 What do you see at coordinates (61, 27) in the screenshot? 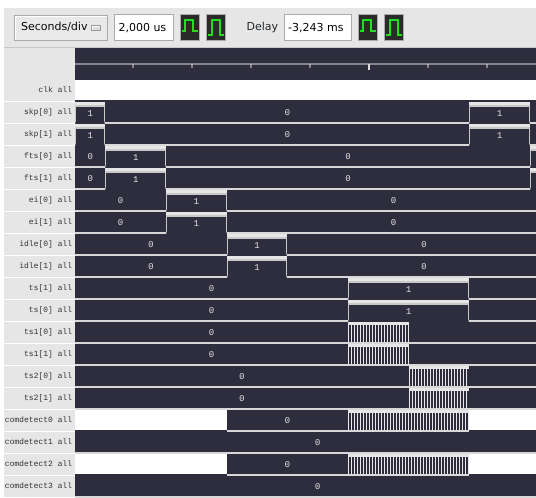
I see `timebase-dropdown: Seconds/div` at bounding box center [61, 27].